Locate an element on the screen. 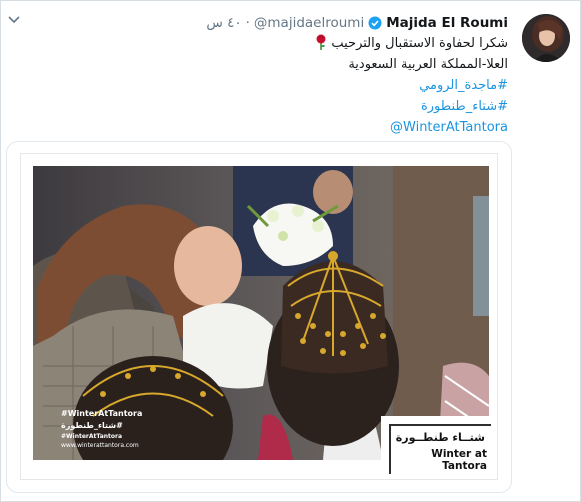 This screenshot has height=502, width=581. hashtag-link-1: #ماجدة_الرومي is located at coordinates (298, 85).